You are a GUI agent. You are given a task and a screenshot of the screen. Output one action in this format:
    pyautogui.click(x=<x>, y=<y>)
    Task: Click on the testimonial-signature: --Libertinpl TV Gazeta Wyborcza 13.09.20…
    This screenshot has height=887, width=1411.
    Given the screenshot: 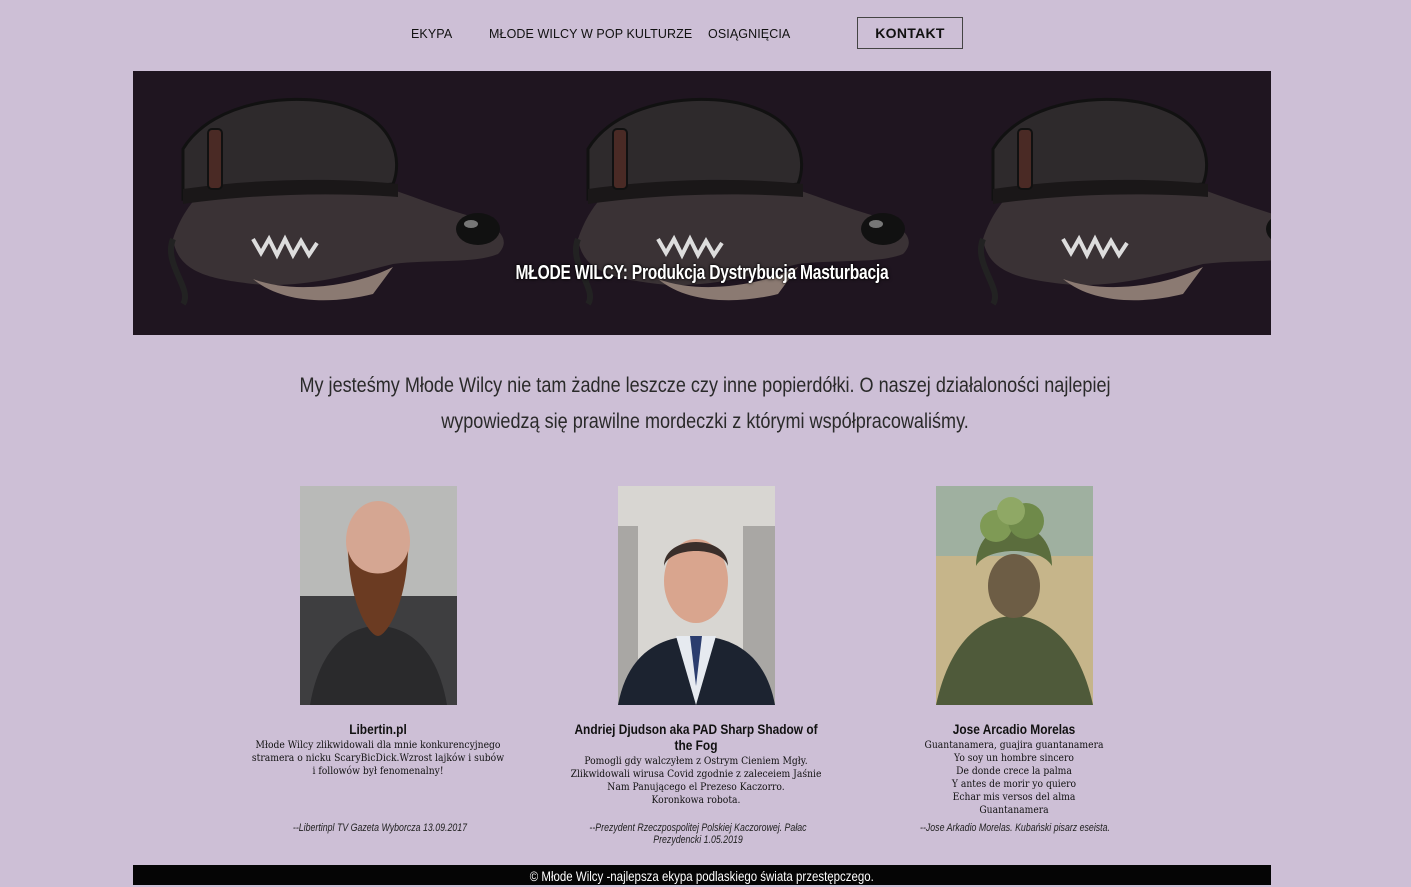 What is the action you would take?
    pyautogui.click(x=380, y=828)
    